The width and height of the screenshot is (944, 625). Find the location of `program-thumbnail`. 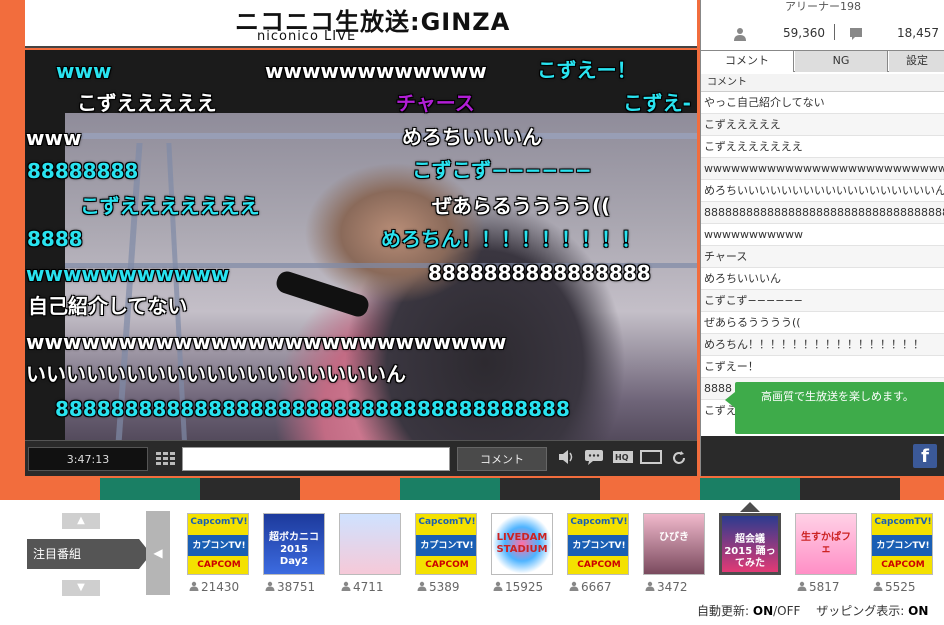

program-thumbnail is located at coordinates (370, 544).